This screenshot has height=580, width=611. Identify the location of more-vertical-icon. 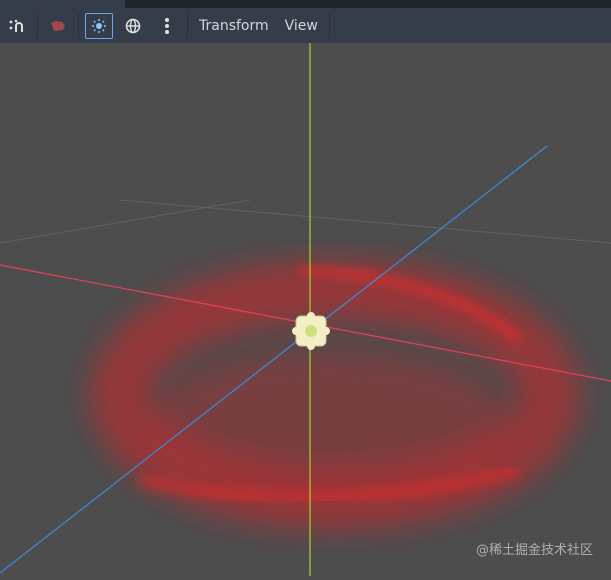
(167, 26).